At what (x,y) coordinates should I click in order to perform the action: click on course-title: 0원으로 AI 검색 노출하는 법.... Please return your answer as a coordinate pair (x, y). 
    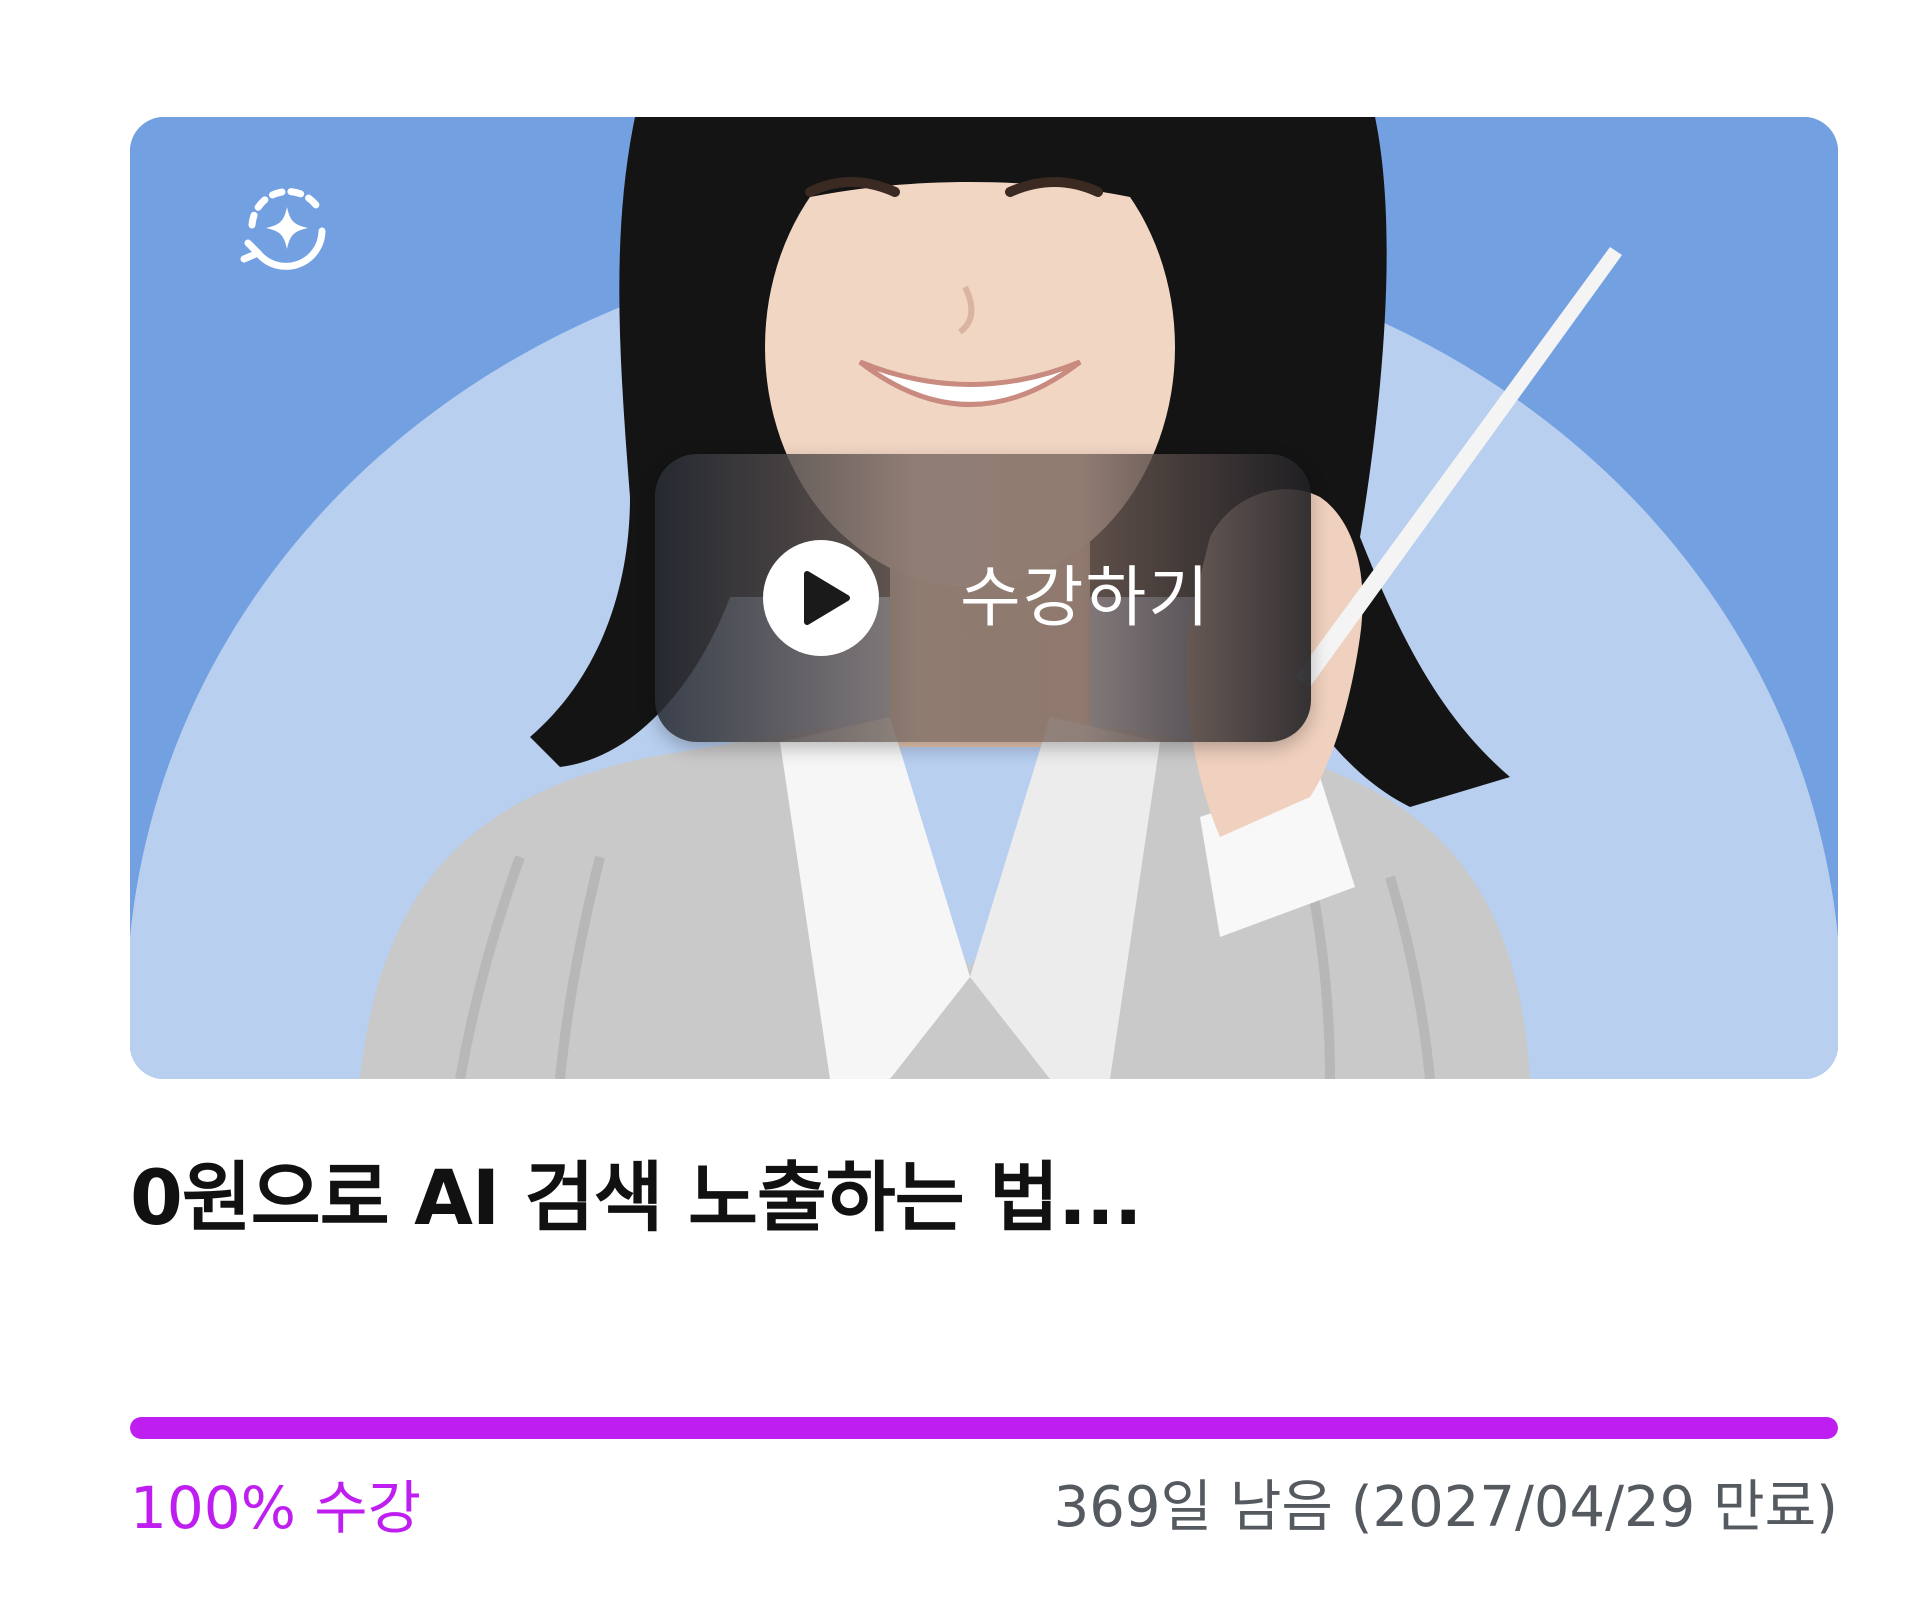
    Looking at the image, I should click on (980, 1198).